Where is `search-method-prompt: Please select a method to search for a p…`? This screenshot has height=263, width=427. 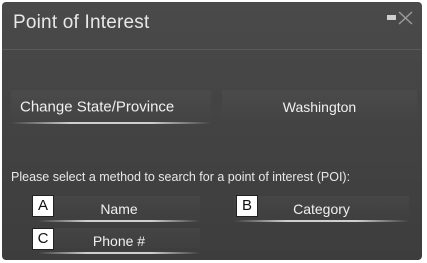 search-method-prompt: Please select a method to search for a p… is located at coordinates (181, 177).